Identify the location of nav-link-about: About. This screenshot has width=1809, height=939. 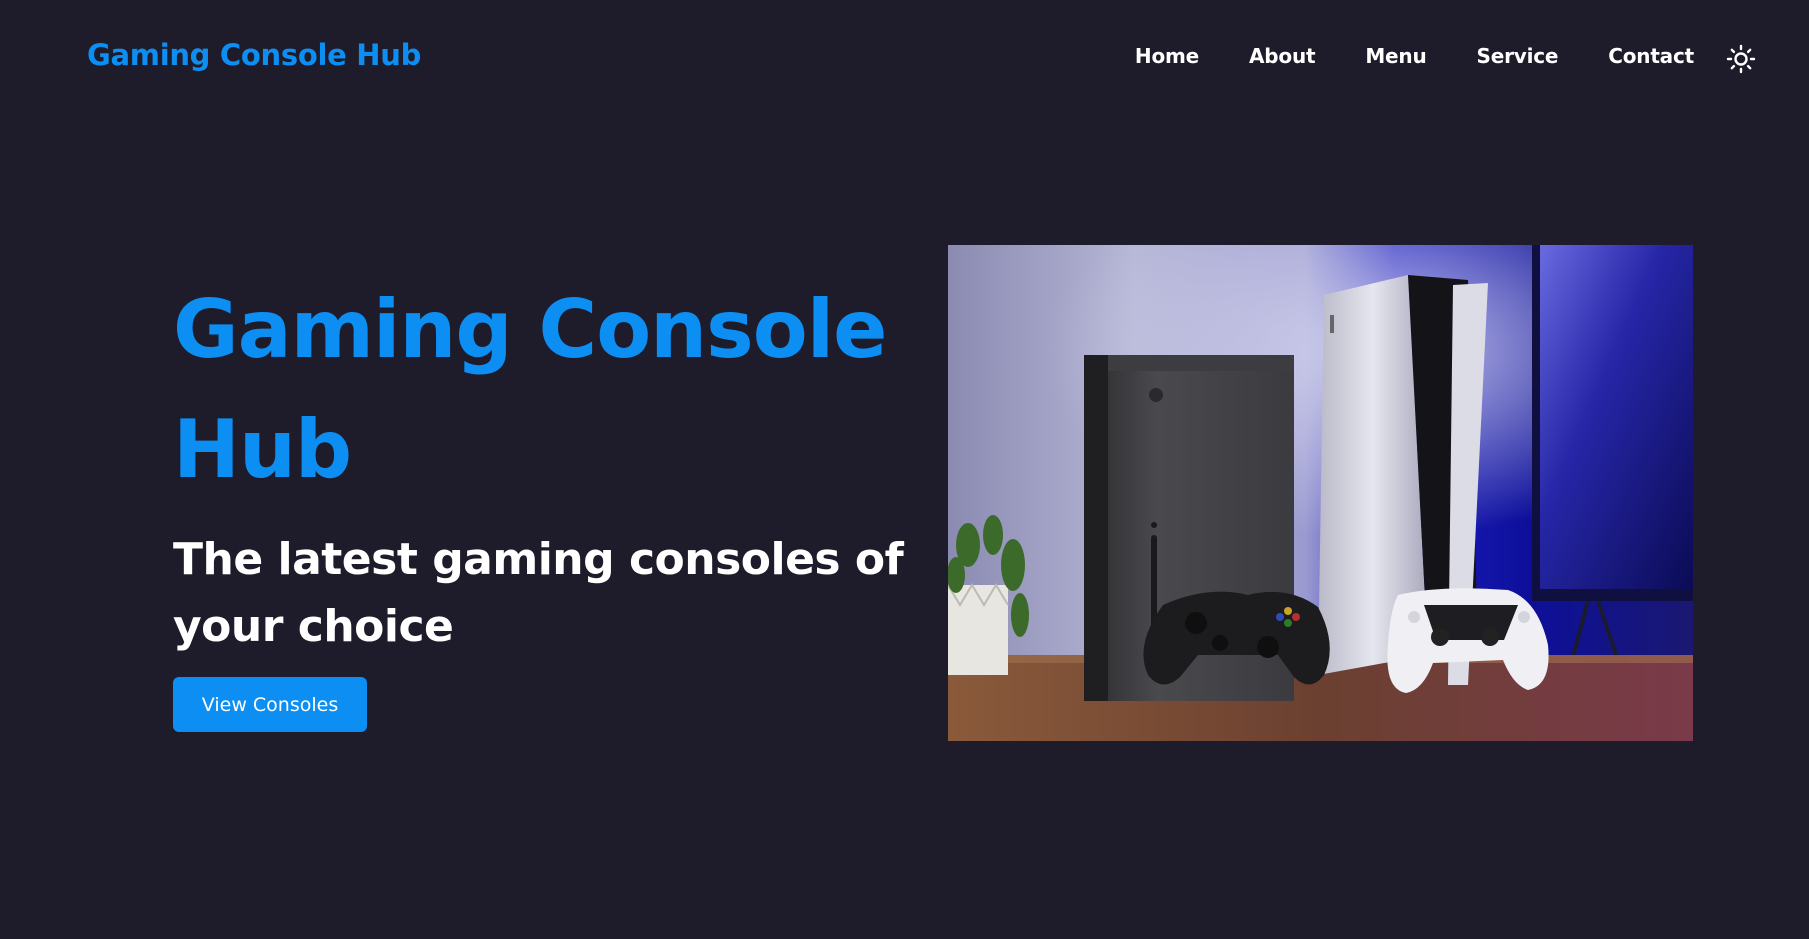
(1282, 56).